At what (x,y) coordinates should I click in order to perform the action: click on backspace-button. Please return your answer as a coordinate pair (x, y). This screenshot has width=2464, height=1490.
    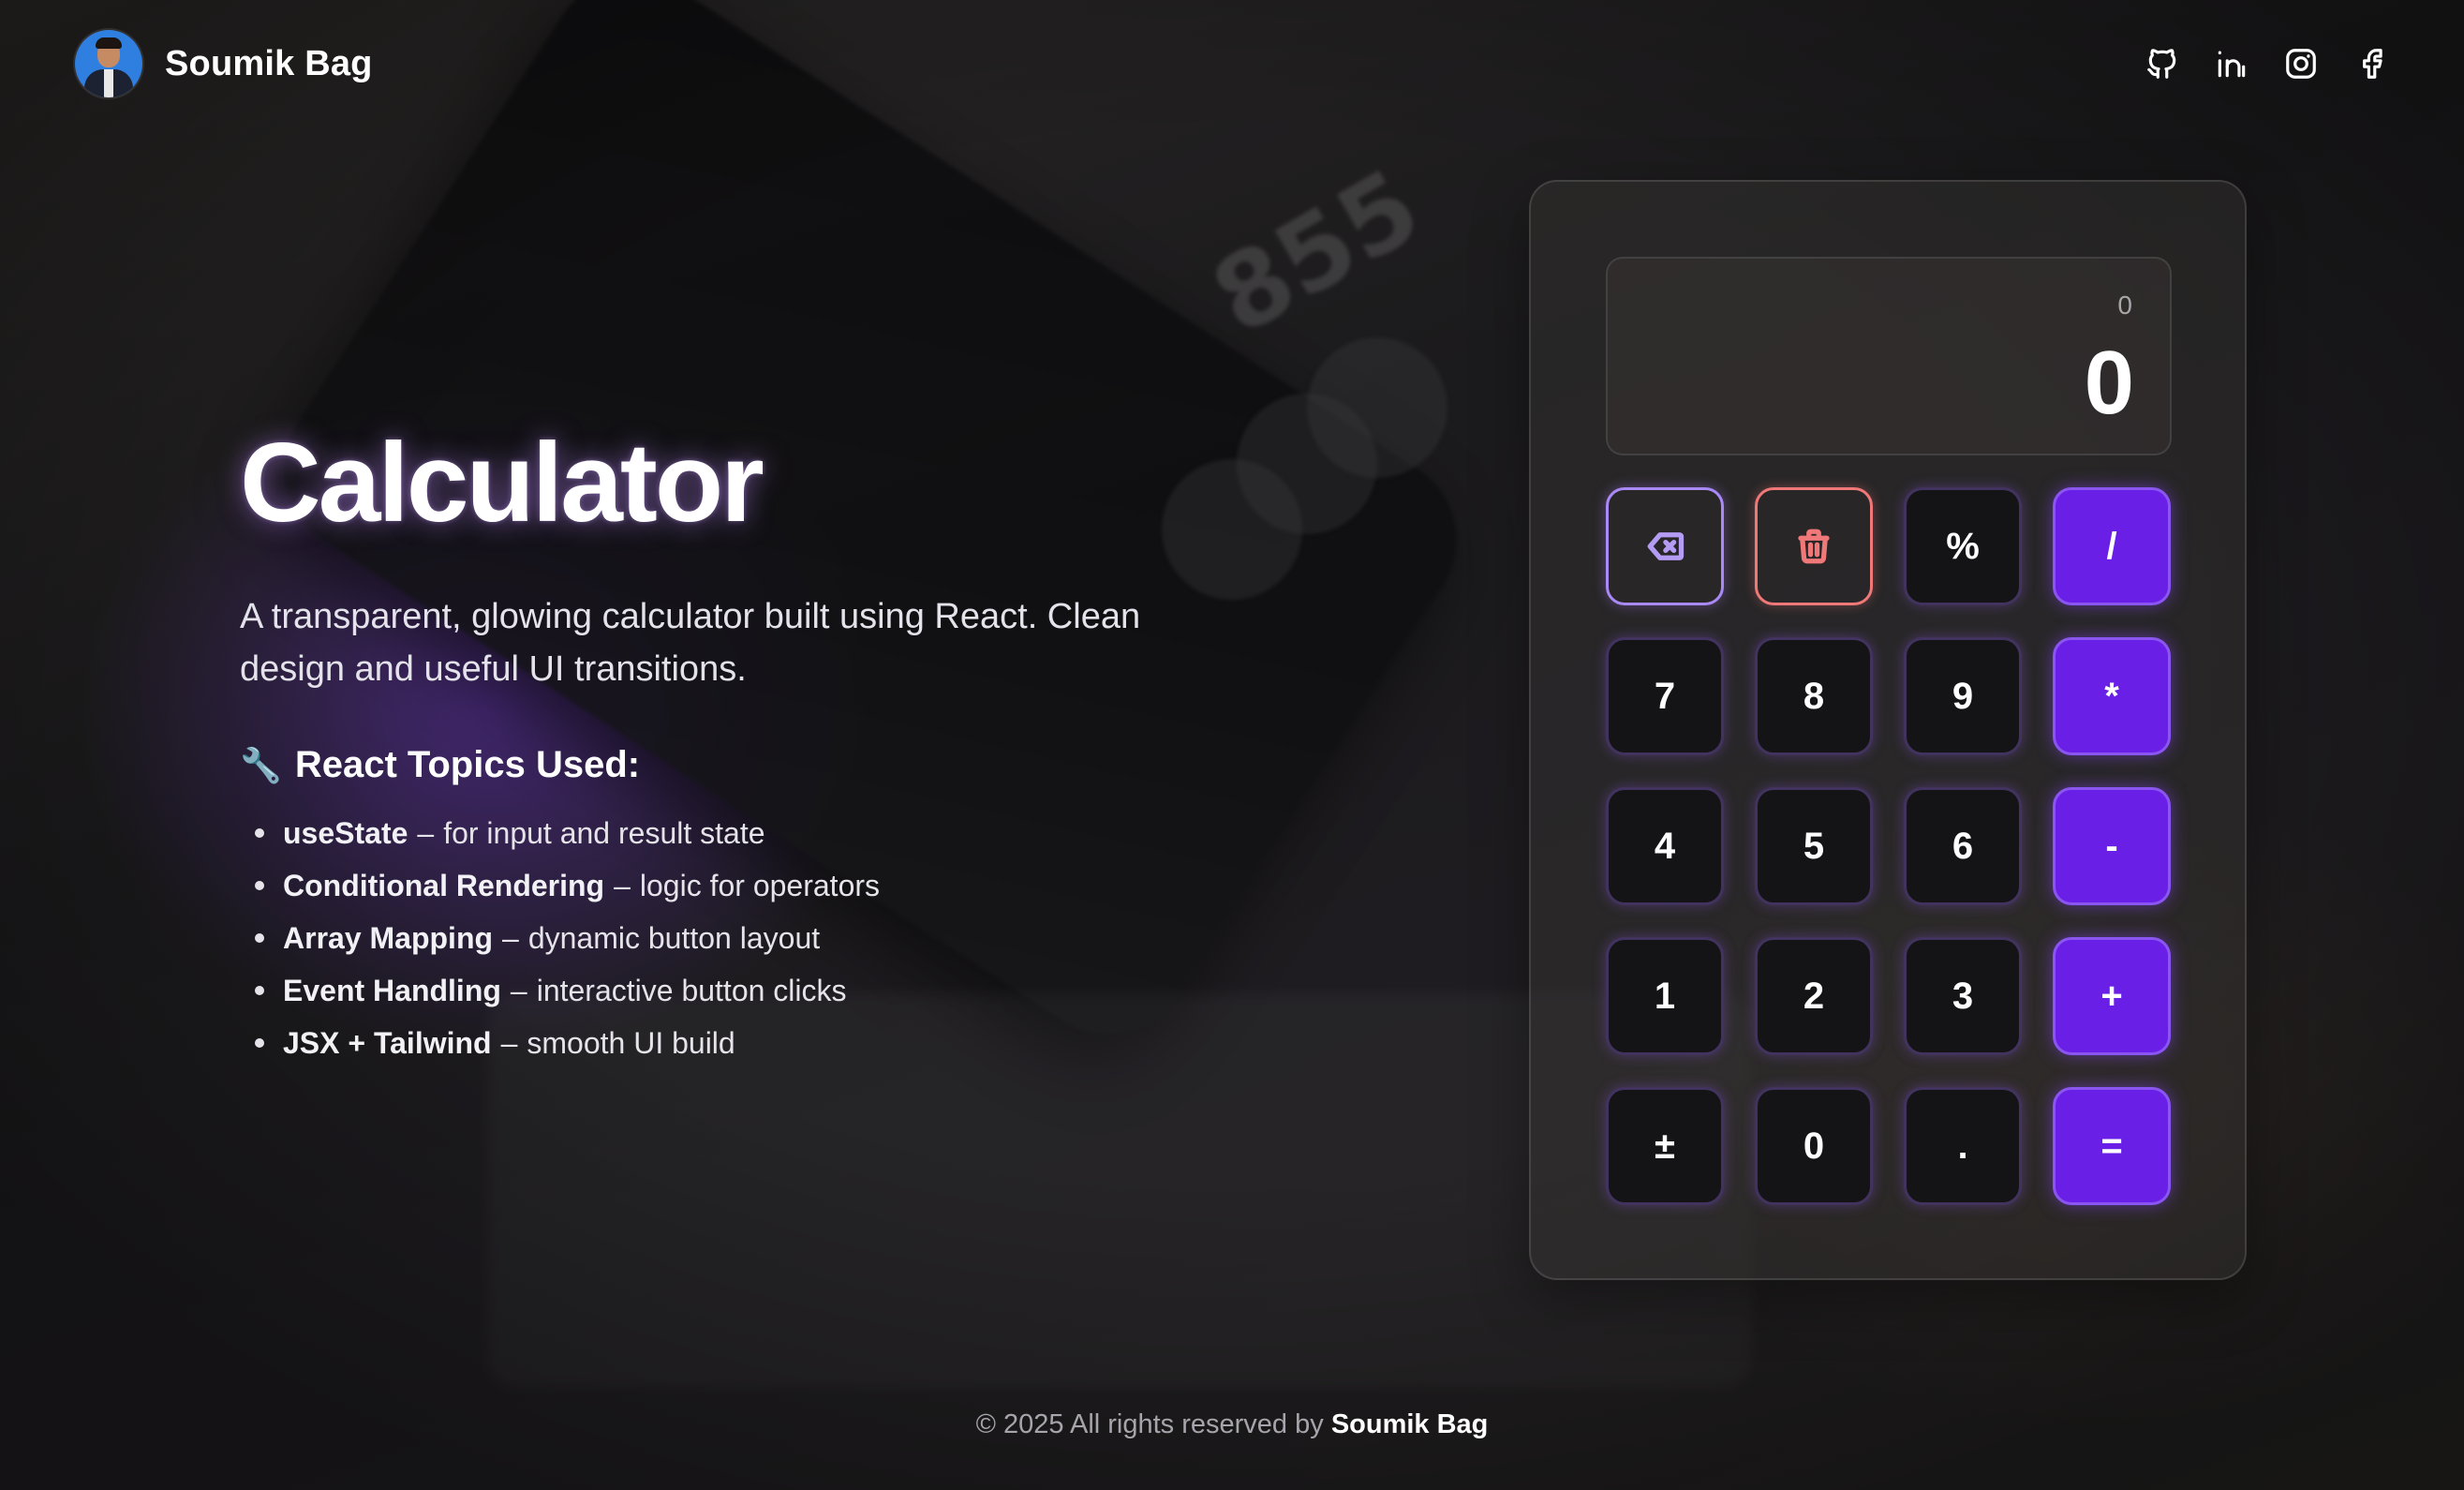
    Looking at the image, I should click on (1665, 546).